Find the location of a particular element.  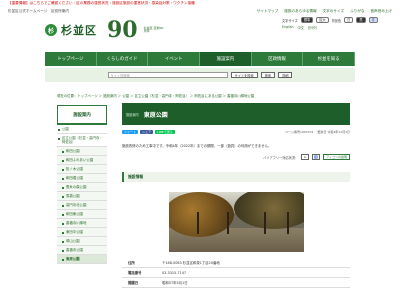

bg-color-white: 白 is located at coordinates (349, 20).